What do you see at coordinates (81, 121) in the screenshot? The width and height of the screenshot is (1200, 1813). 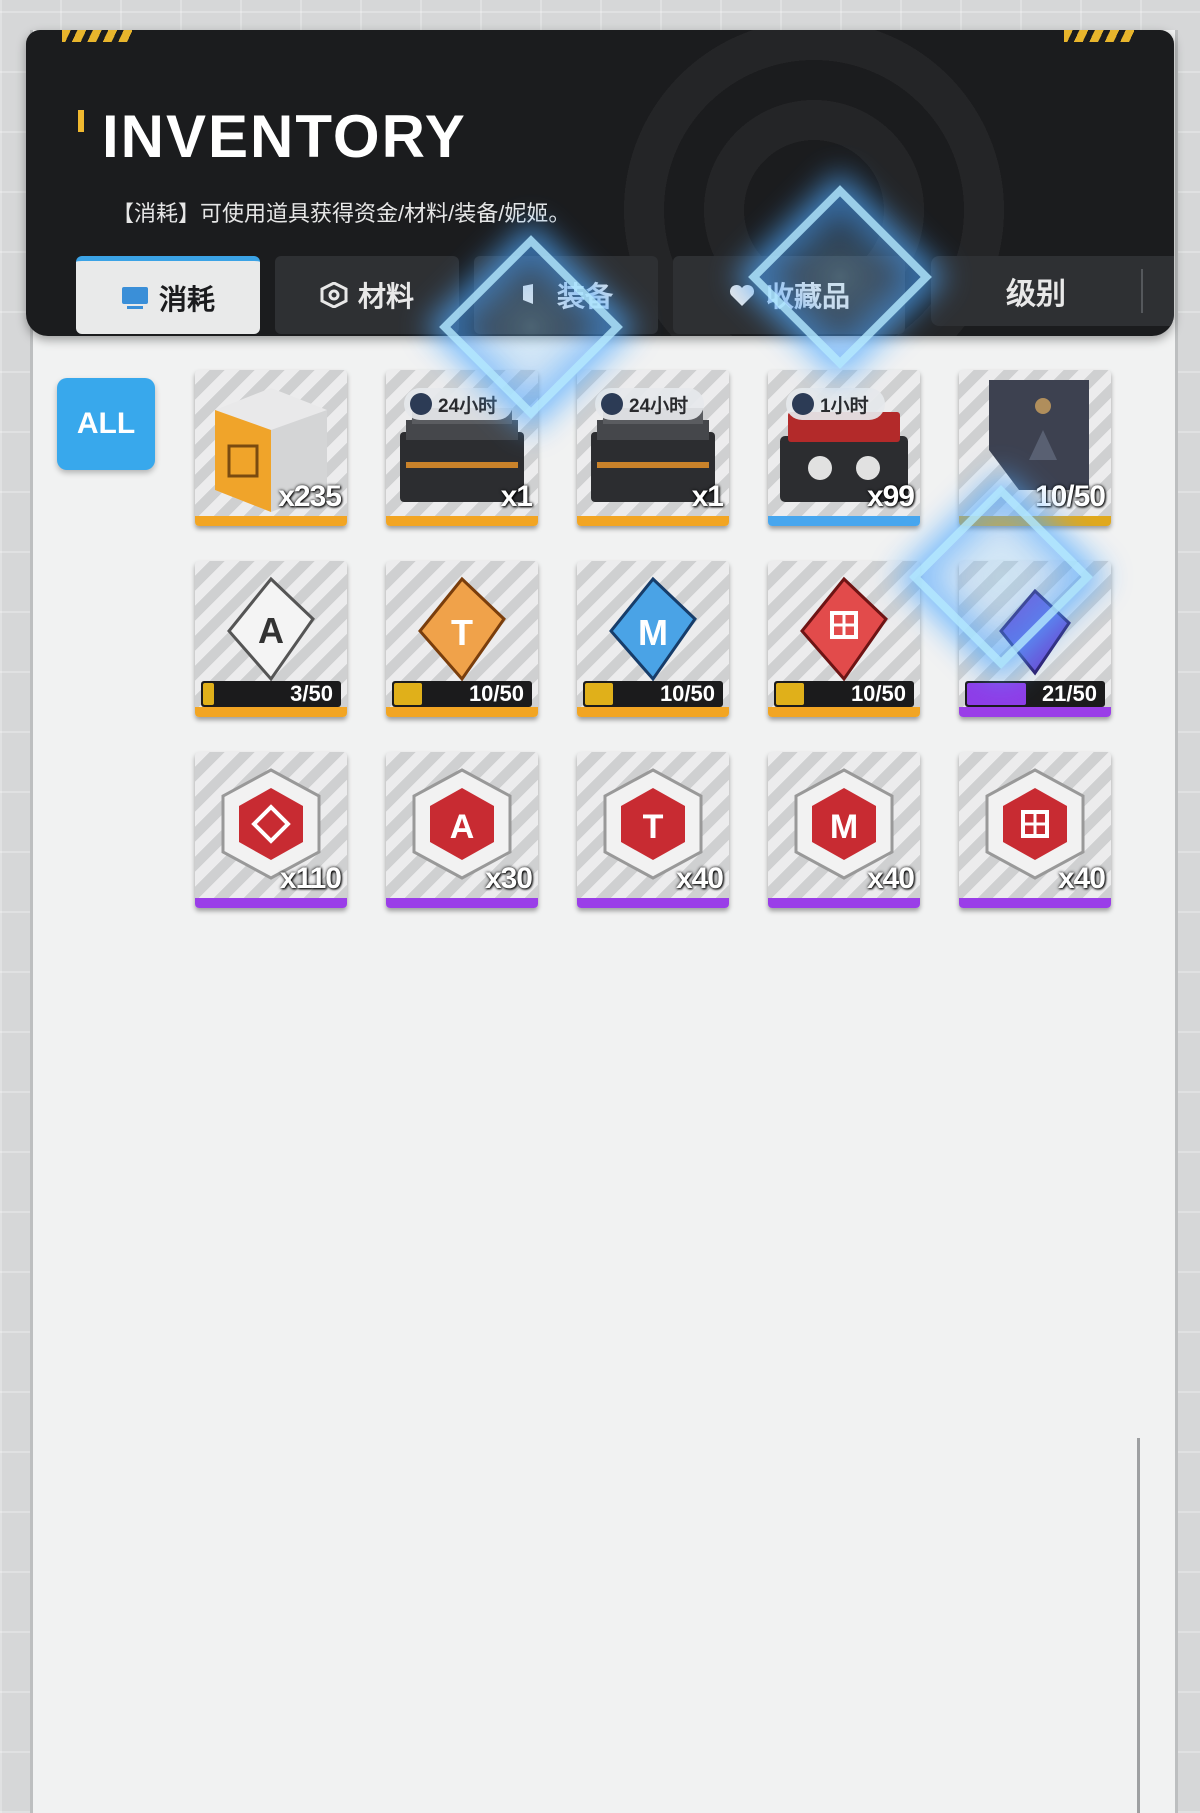 I see `title-accent-mark` at bounding box center [81, 121].